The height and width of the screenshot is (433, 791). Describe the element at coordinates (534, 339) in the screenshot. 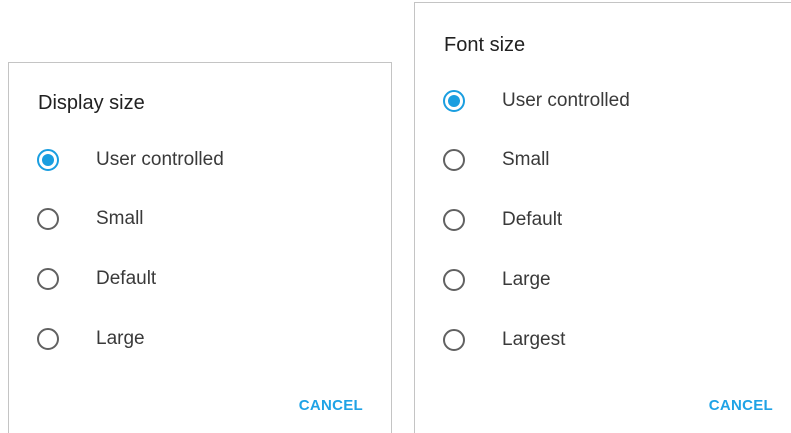

I see `option-label: Largest` at that location.